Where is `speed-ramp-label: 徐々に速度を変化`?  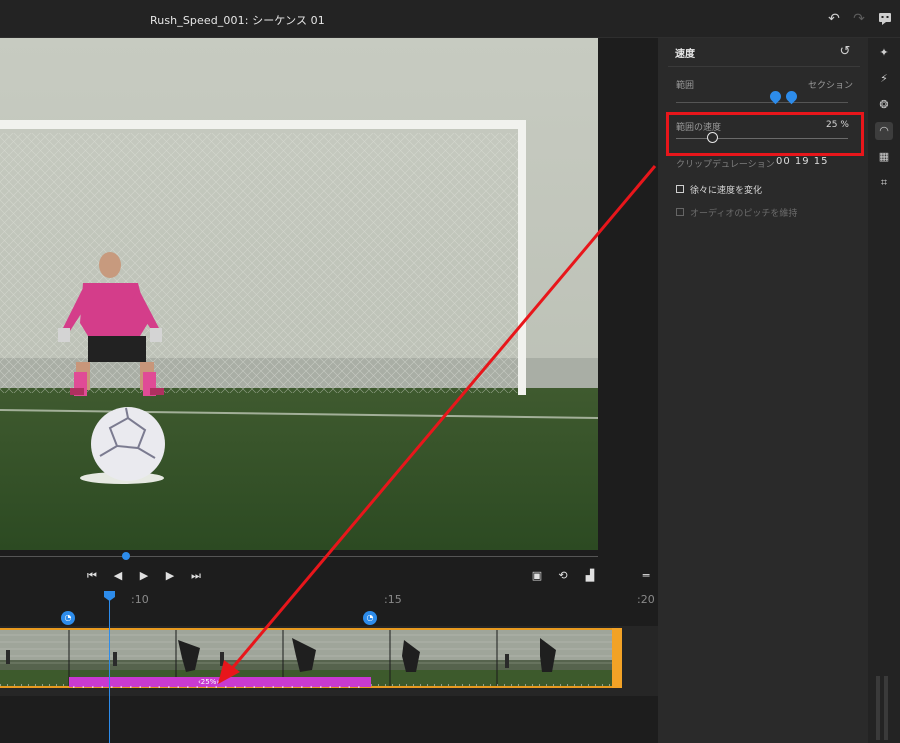
speed-ramp-label: 徐々に速度を変化 is located at coordinates (726, 191).